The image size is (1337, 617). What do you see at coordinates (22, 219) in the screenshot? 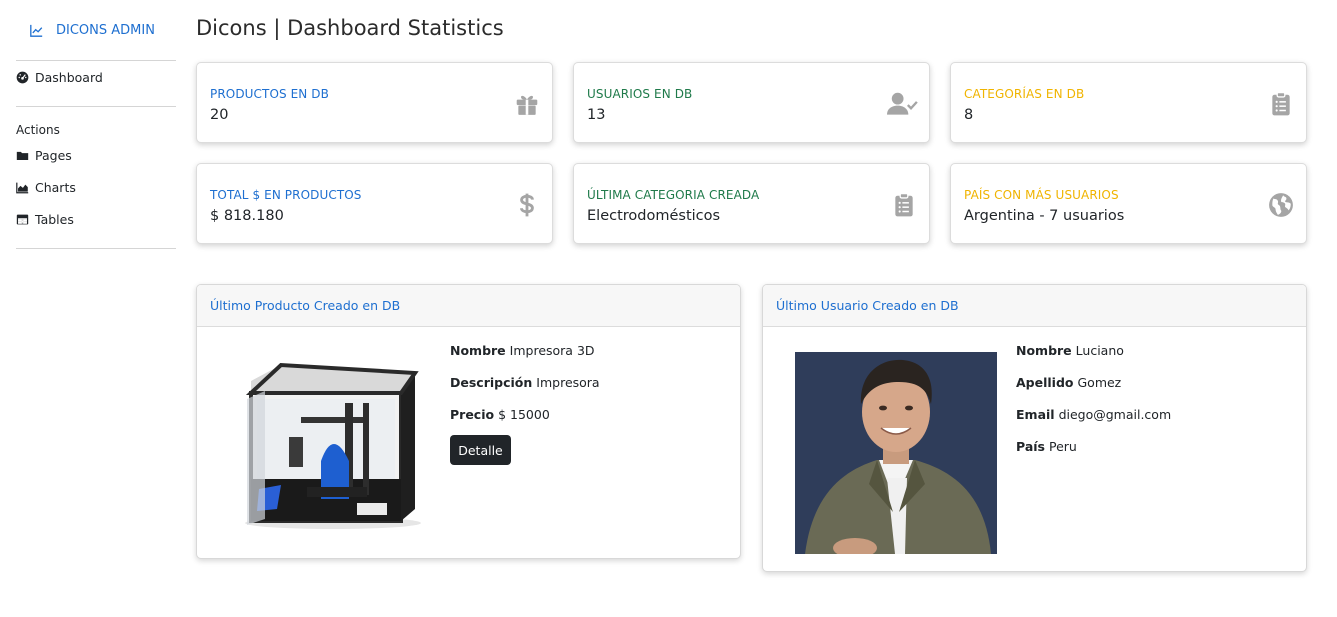
I see `table-icon` at bounding box center [22, 219].